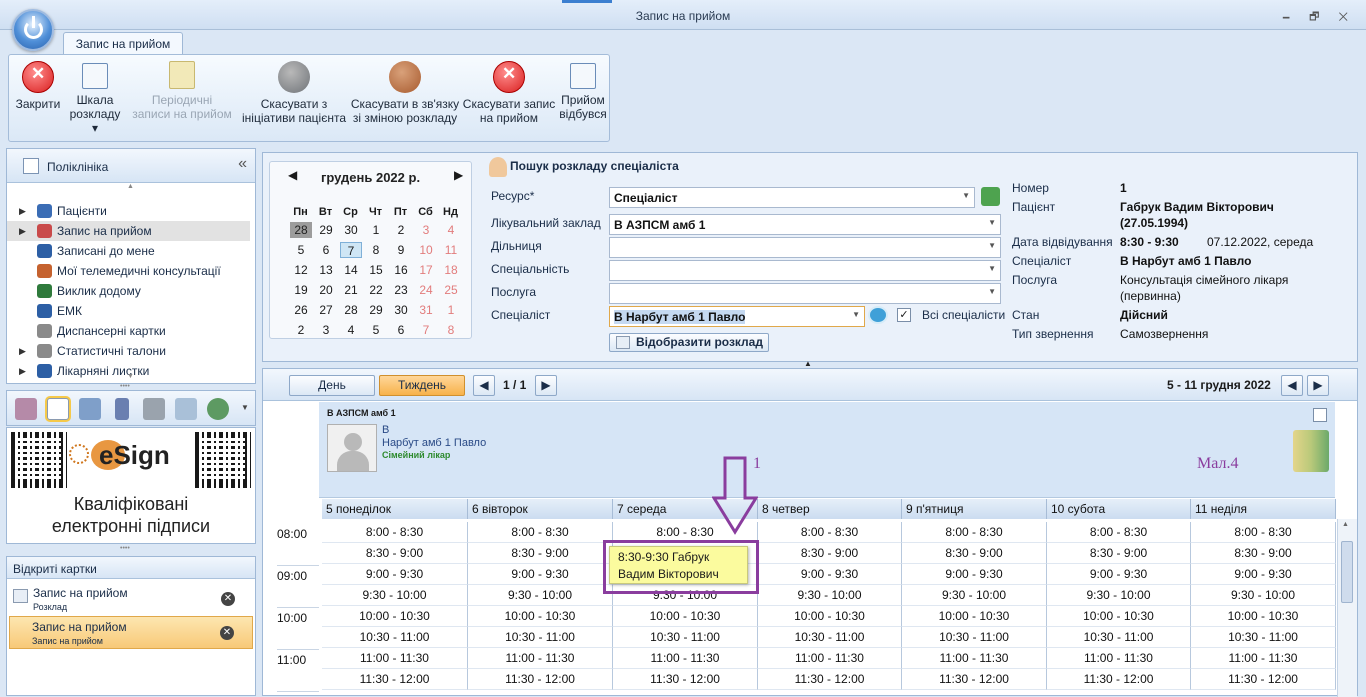  What do you see at coordinates (376, 230) in the screenshot?
I see `calendar-day: 1` at bounding box center [376, 230].